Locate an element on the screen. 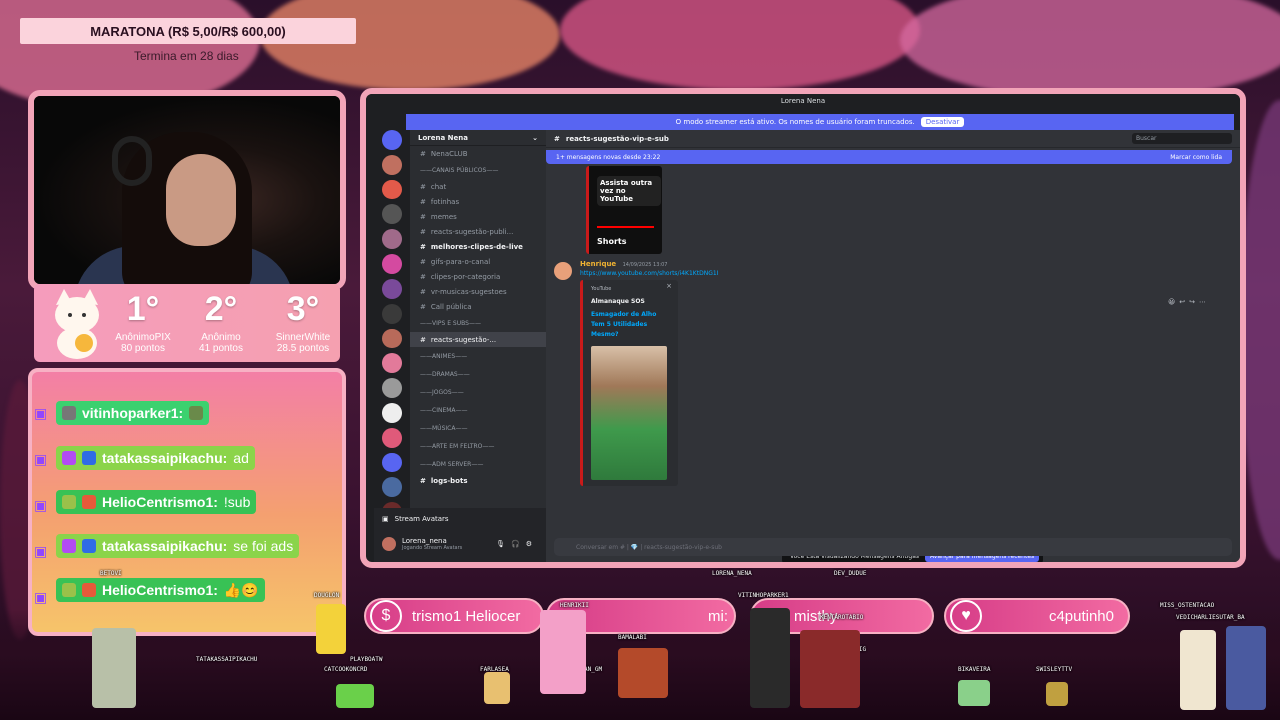 Image resolution: width=1280 pixels, height=720 pixels. channel-category: —— MÚSICA —— is located at coordinates (478, 428).